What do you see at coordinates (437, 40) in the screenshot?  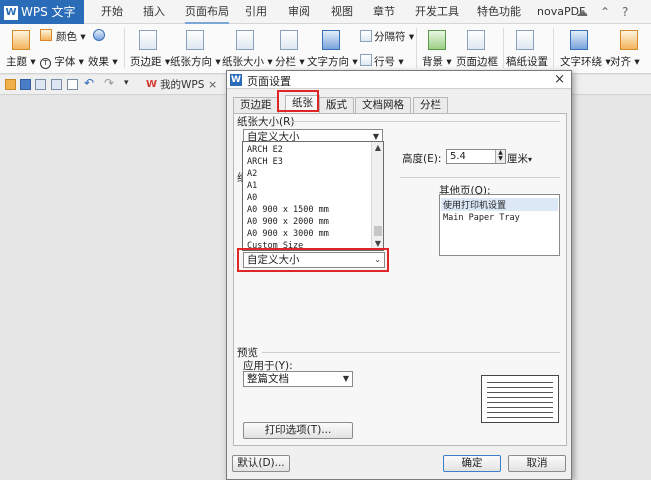 I see `background-icon` at bounding box center [437, 40].